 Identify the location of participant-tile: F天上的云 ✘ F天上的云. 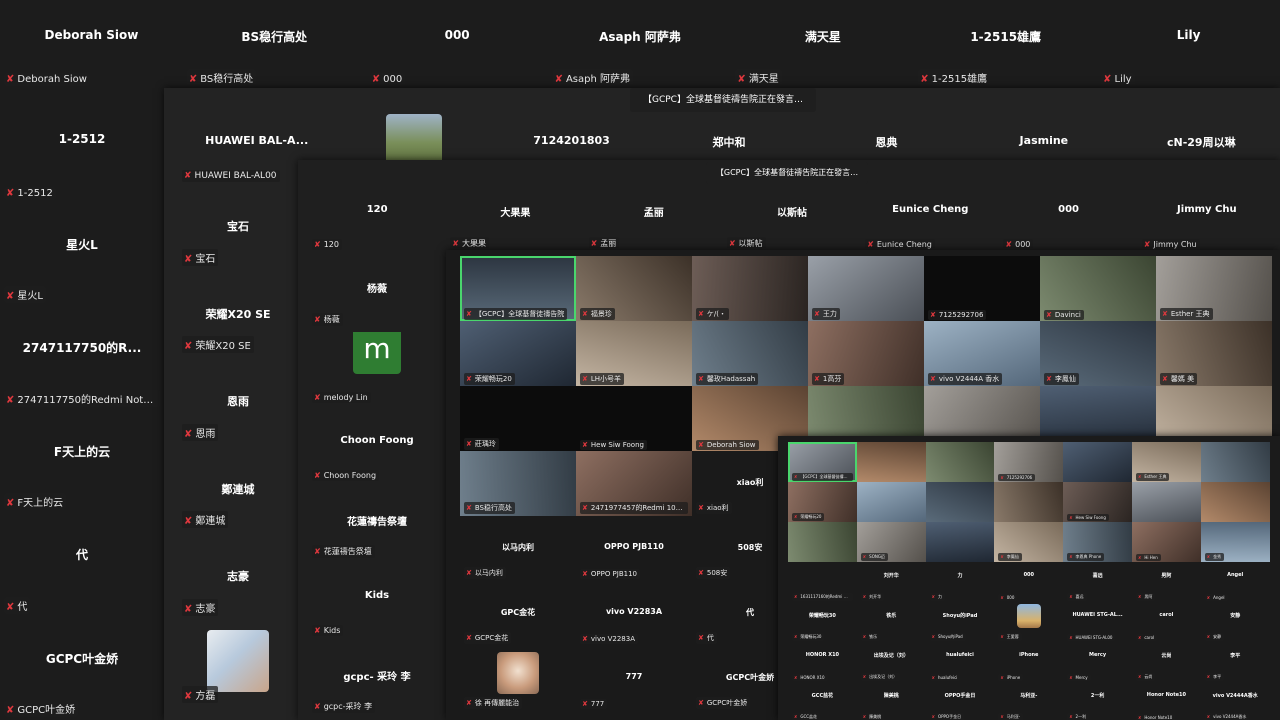
(82, 467).